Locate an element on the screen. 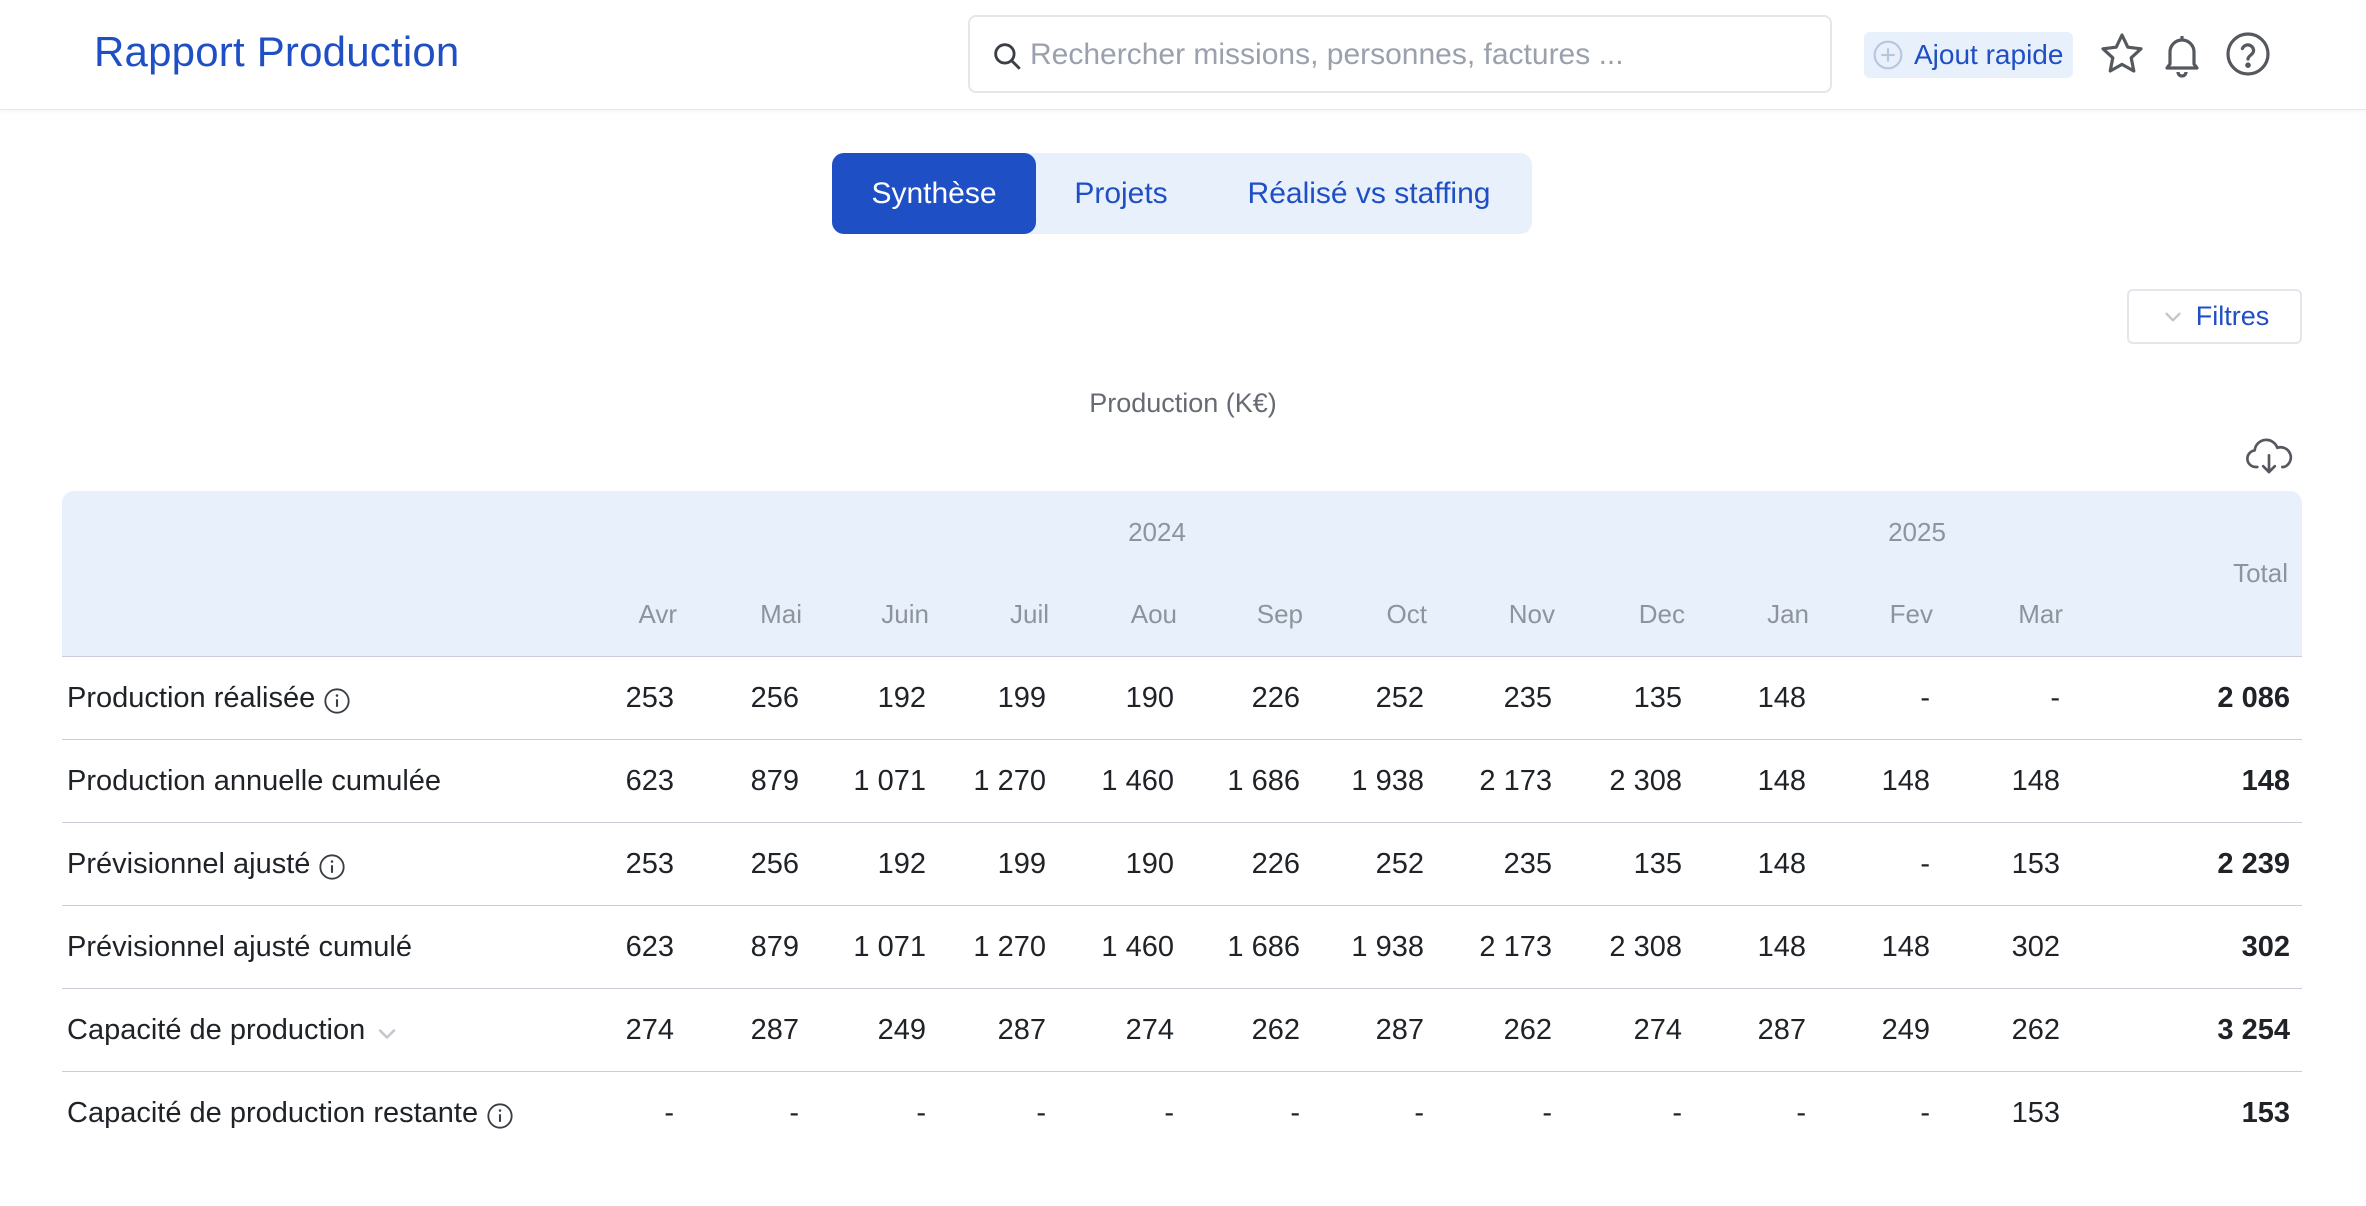 Image resolution: width=2366 pixels, height=1206 pixels. month-header: Aou is located at coordinates (1153, 614).